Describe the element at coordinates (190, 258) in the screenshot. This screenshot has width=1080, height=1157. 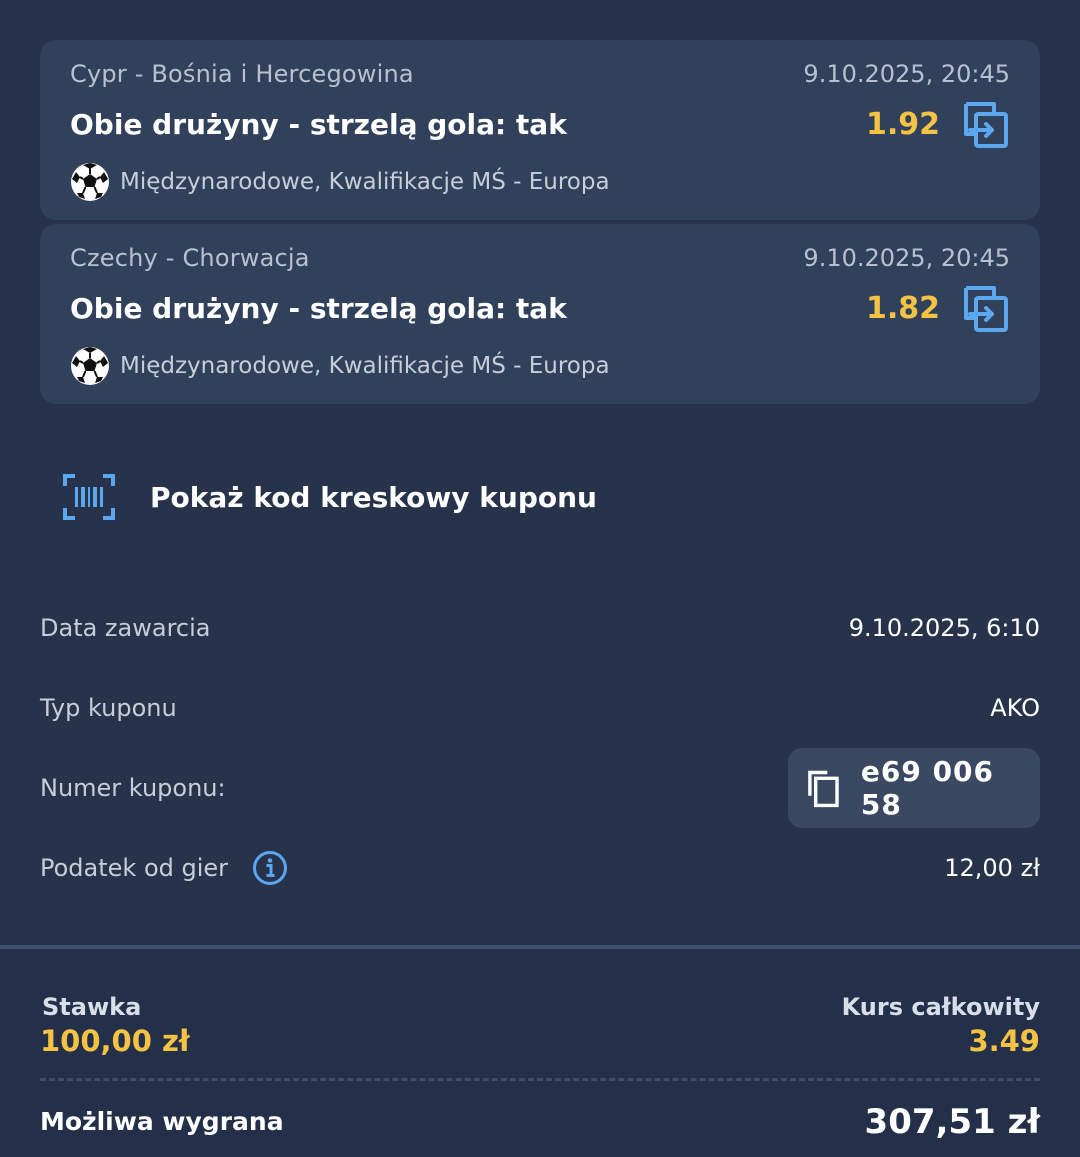
I see `match-name: Czechy - Chorwacja` at that location.